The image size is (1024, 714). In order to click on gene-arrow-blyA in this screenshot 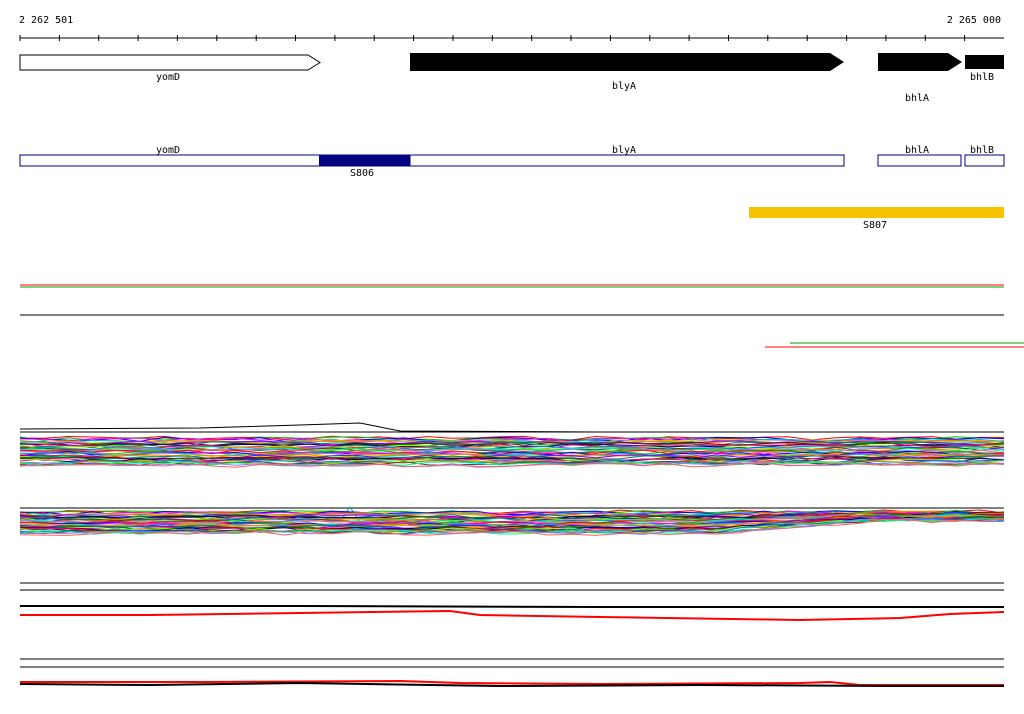, I will do `click(627, 62)`.